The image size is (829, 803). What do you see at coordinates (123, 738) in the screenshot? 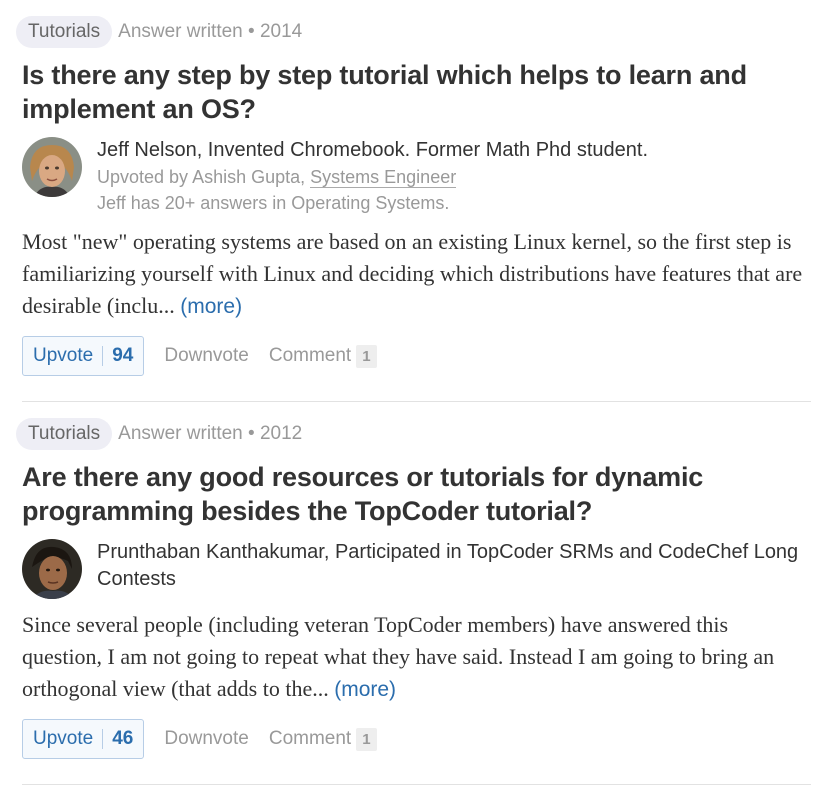
I see `upvote-count: 46` at bounding box center [123, 738].